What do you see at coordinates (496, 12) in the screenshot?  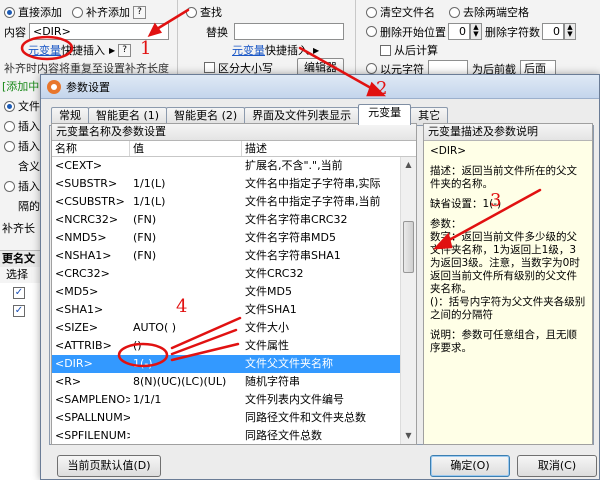 I see `trim-label: 去除两端空格` at bounding box center [496, 12].